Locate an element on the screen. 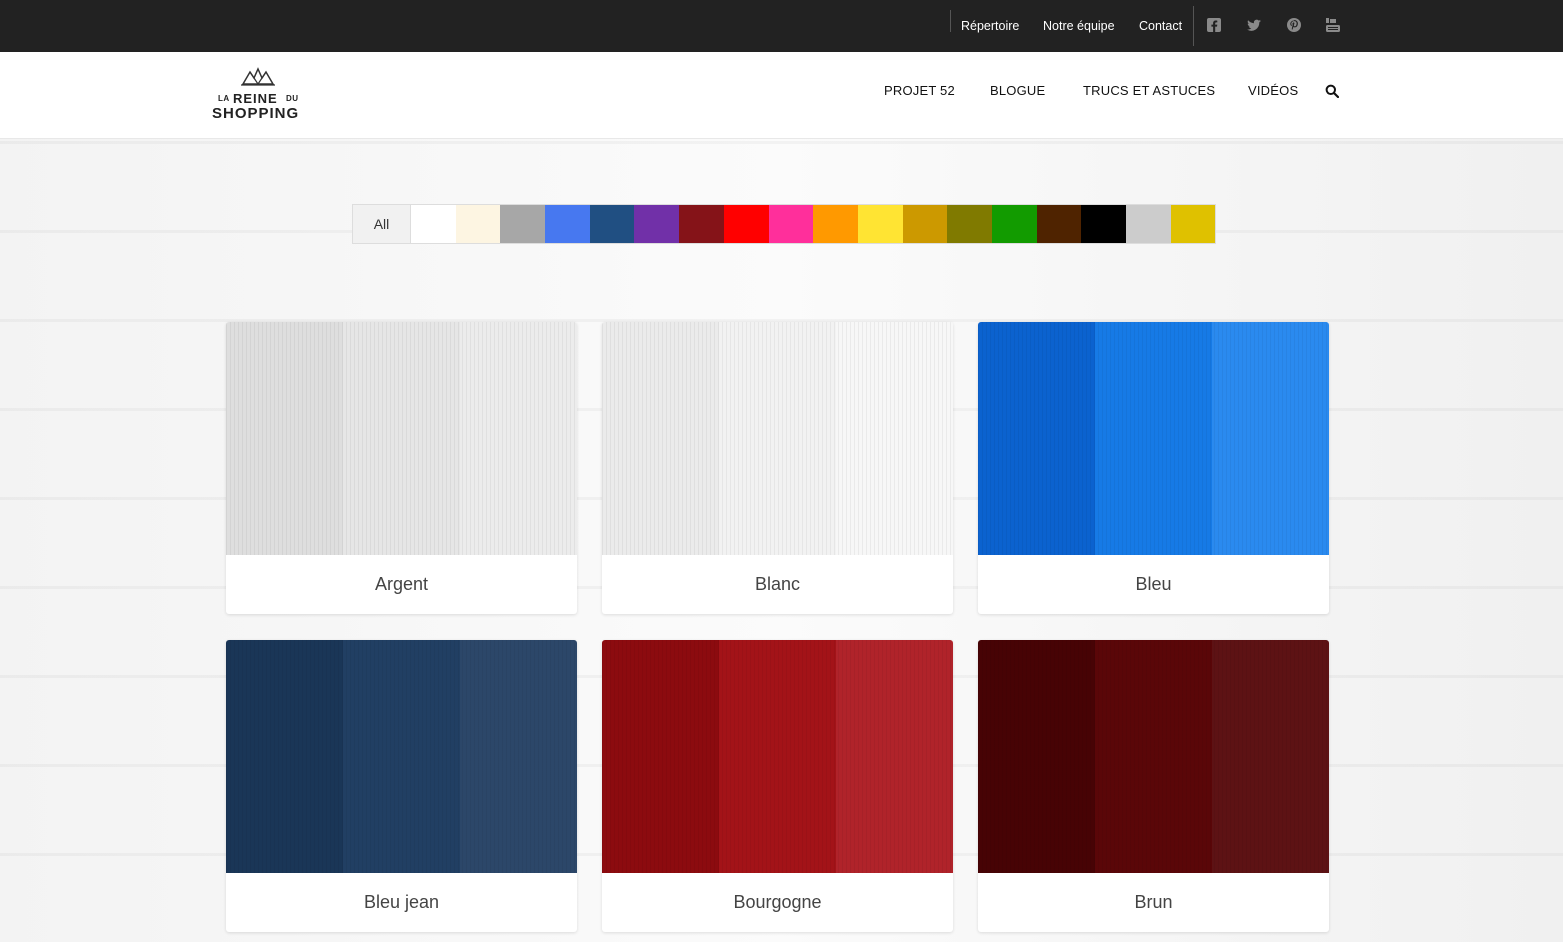  logo-text-shopping: SHOPPING is located at coordinates (256, 113).